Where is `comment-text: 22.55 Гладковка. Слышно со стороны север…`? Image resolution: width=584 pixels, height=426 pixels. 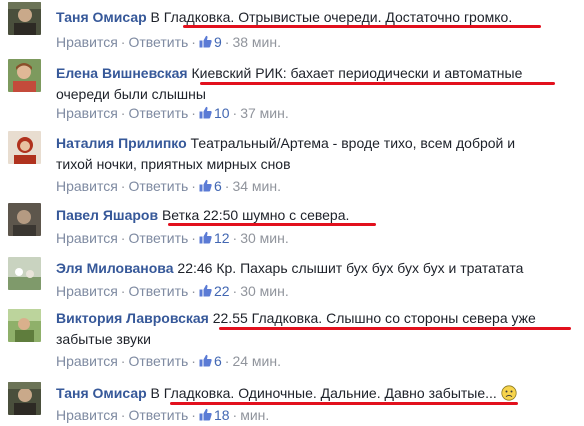
comment-text: 22.55 Гладковка. Слышно со стороны север… is located at coordinates (374, 318).